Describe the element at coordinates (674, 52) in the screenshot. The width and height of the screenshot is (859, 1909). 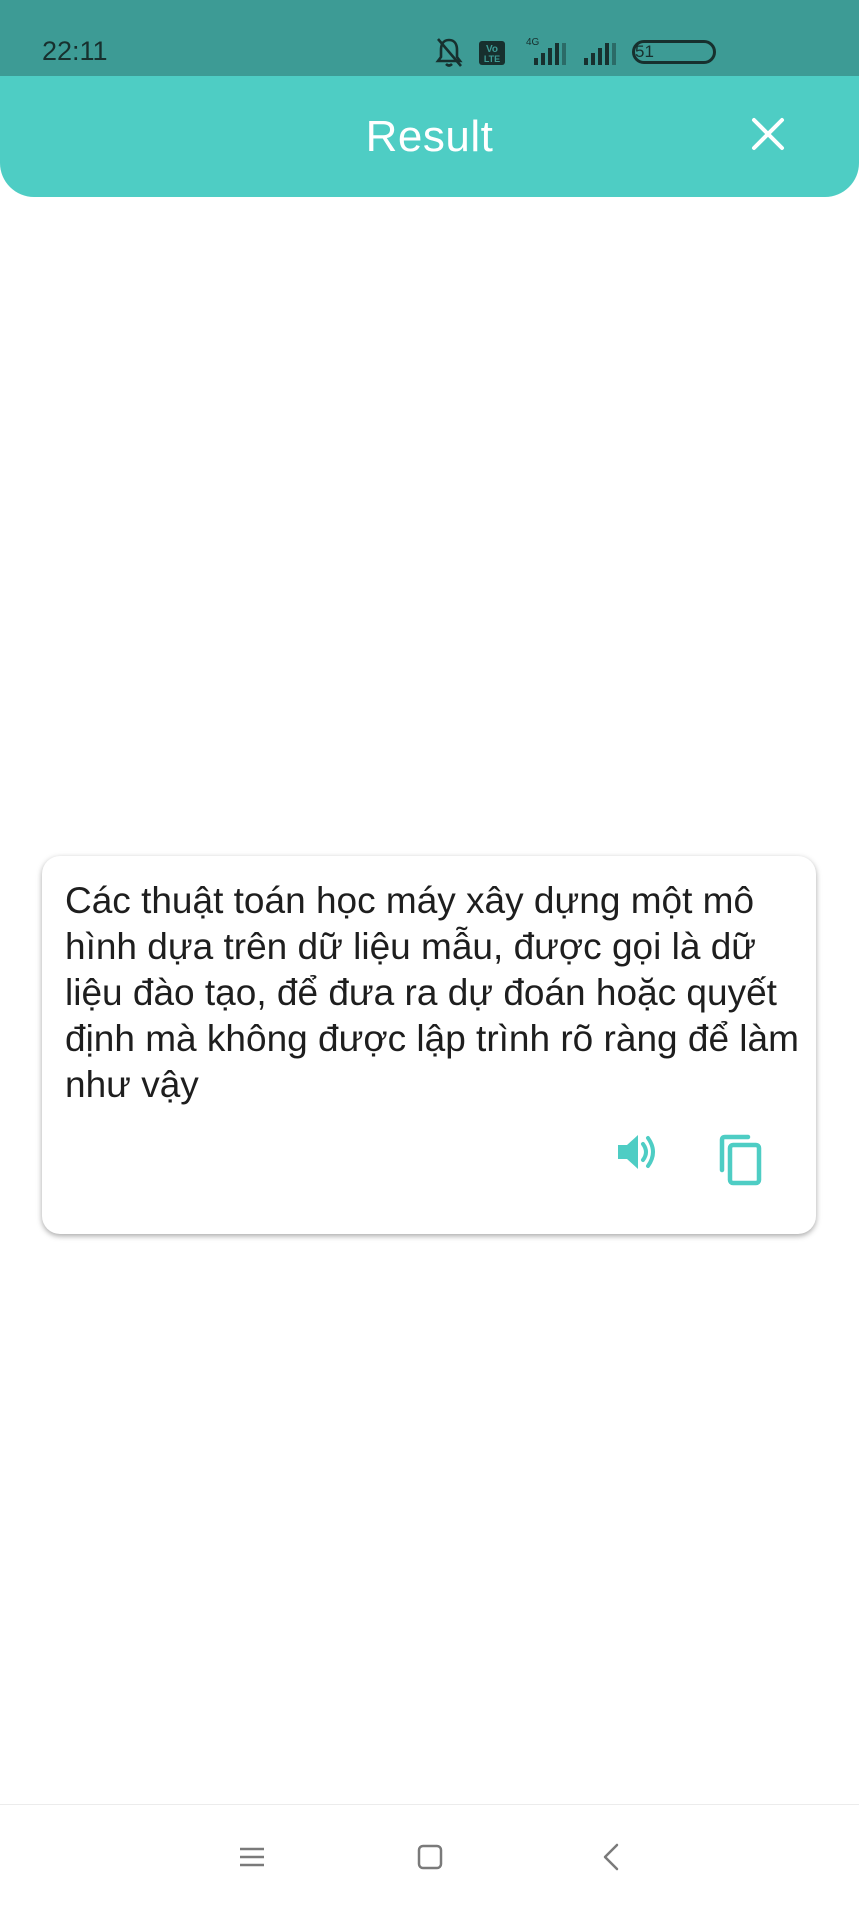
I see `battery-icon: 51` at that location.